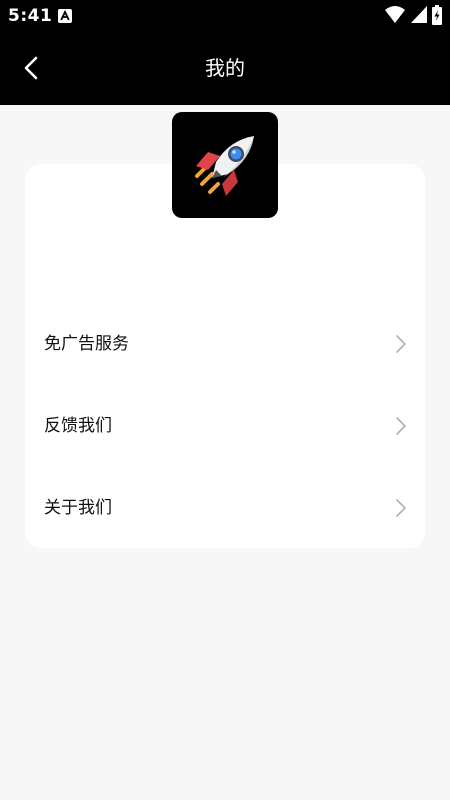 The height and width of the screenshot is (800, 450). What do you see at coordinates (419, 14) in the screenshot?
I see `cellular-signal-icon` at bounding box center [419, 14].